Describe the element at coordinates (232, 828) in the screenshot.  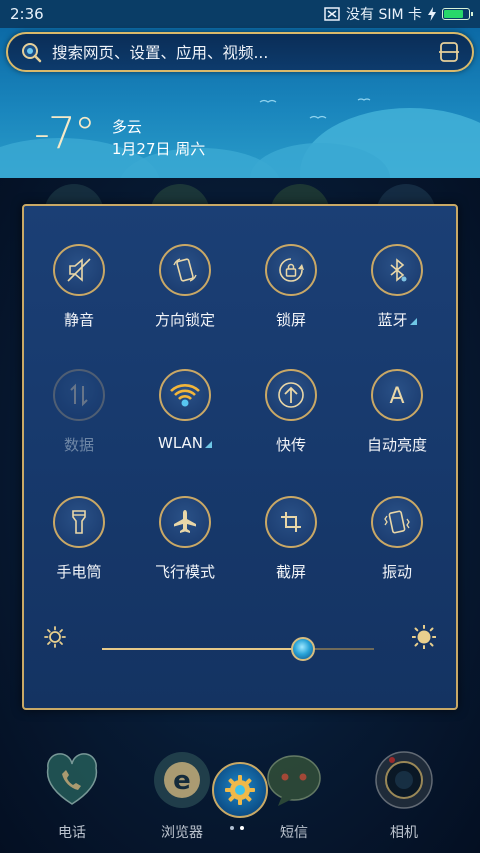
I see `page-dot` at that location.